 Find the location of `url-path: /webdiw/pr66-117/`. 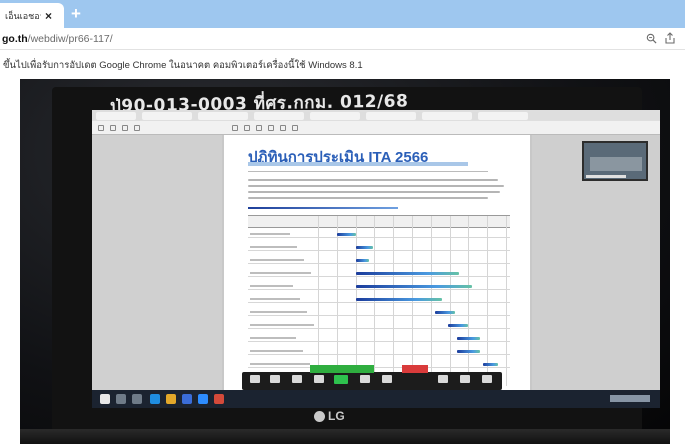

url-path: /webdiw/pr66-117/ is located at coordinates (70, 38).